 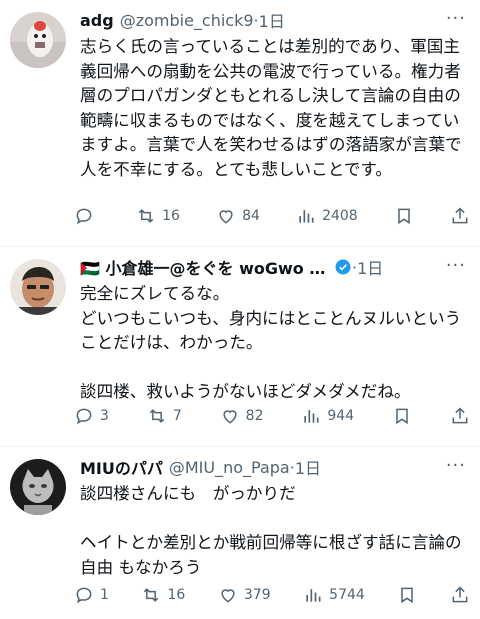 What do you see at coordinates (340, 216) in the screenshot?
I see `views-count: 2408` at bounding box center [340, 216].